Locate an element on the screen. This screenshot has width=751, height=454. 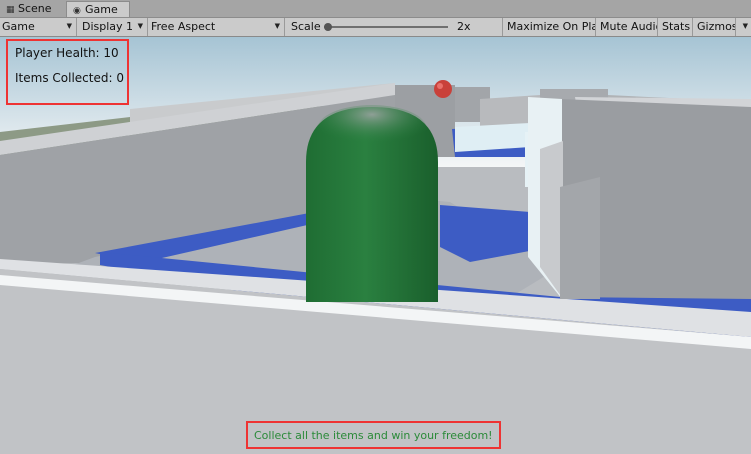
gizmos-button: Gizmos is located at coordinates (715, 27).